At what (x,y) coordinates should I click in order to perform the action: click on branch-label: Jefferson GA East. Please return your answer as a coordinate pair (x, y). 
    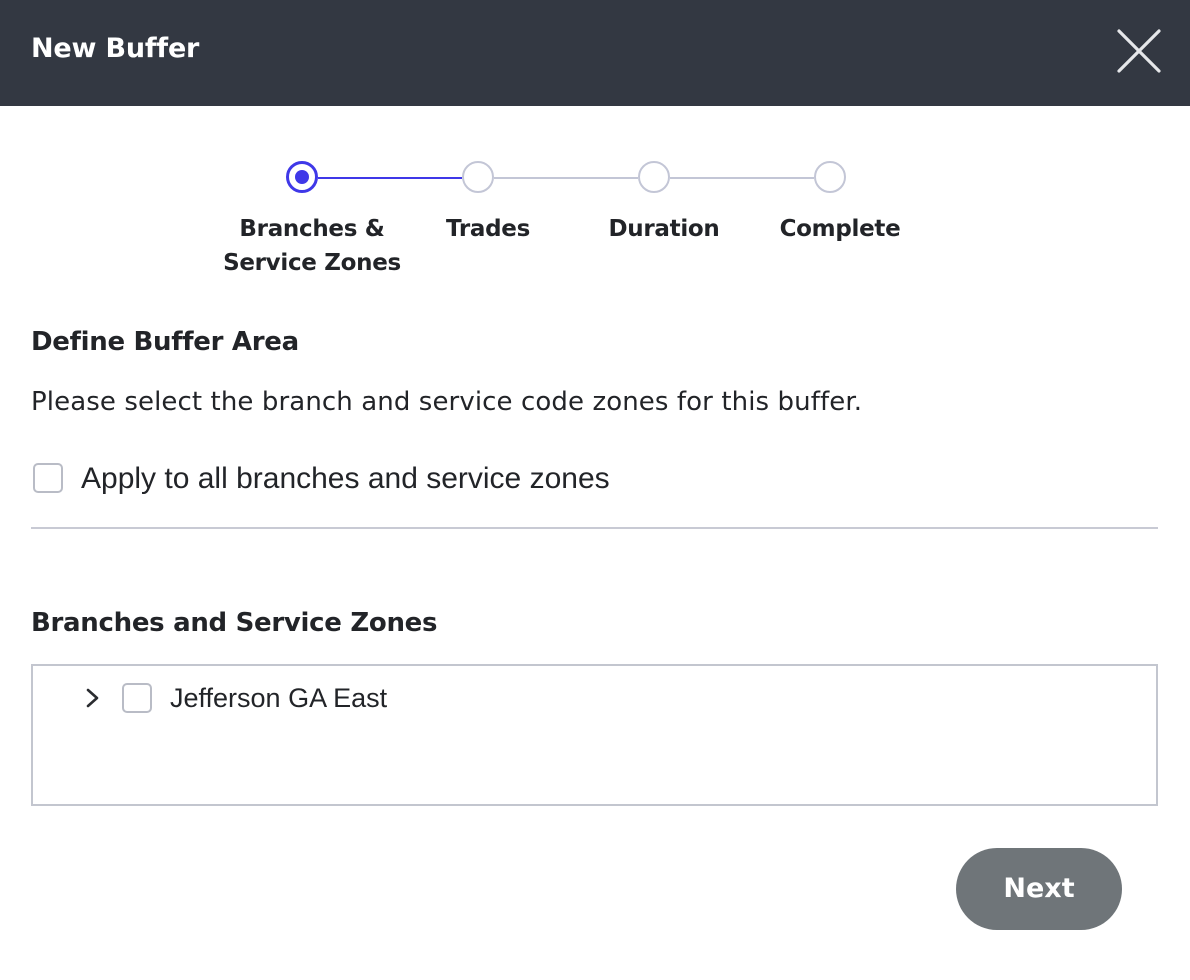
    Looking at the image, I should click on (279, 698).